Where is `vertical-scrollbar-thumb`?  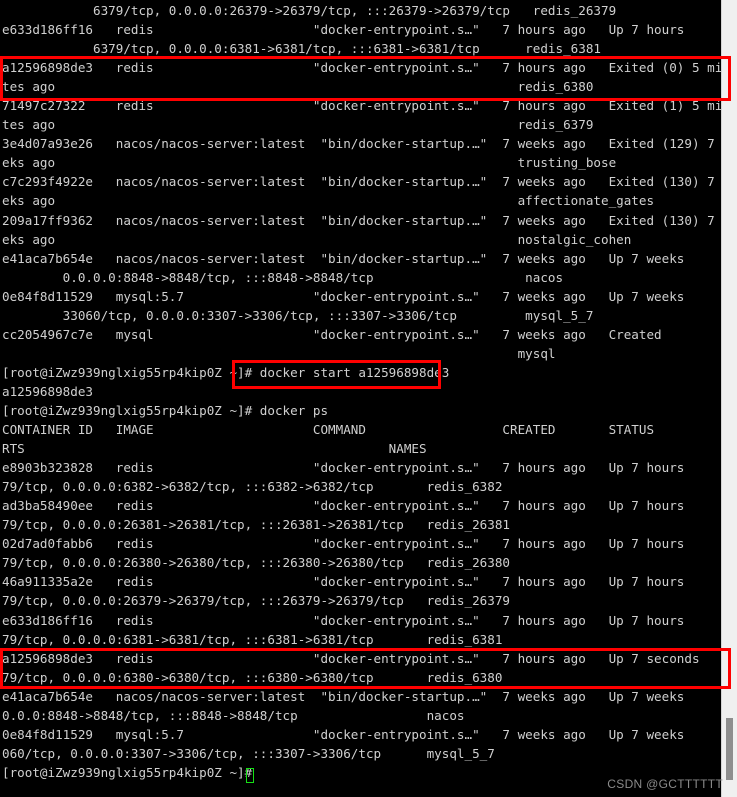 vertical-scrollbar-thumb is located at coordinates (729, 749).